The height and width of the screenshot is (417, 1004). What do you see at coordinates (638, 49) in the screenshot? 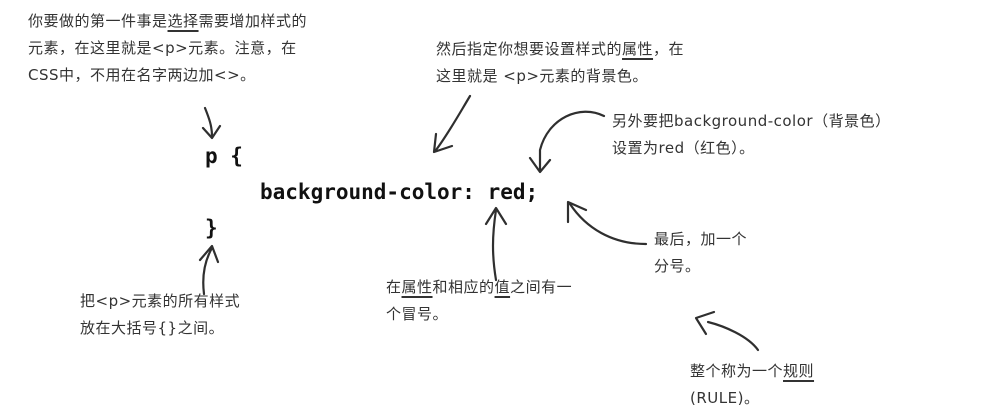
I see `property-note-line1-underlined: 属性` at bounding box center [638, 49].